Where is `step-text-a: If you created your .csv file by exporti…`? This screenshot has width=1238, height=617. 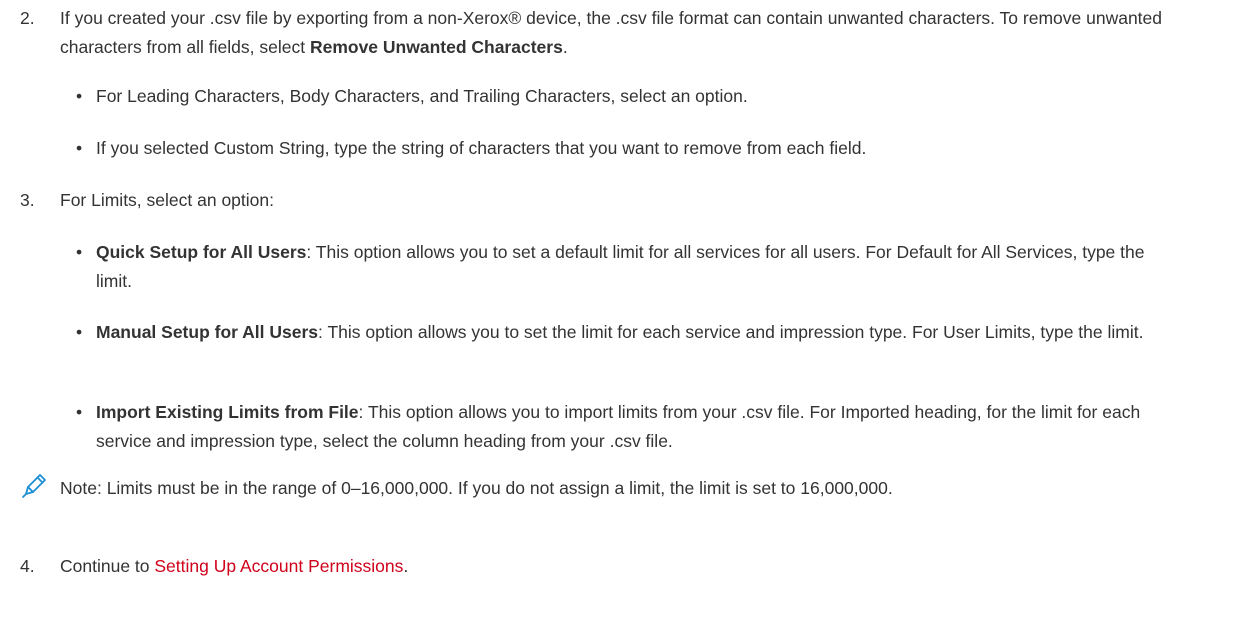
step-text-a: If you created your .csv file by exporti… is located at coordinates (611, 32).